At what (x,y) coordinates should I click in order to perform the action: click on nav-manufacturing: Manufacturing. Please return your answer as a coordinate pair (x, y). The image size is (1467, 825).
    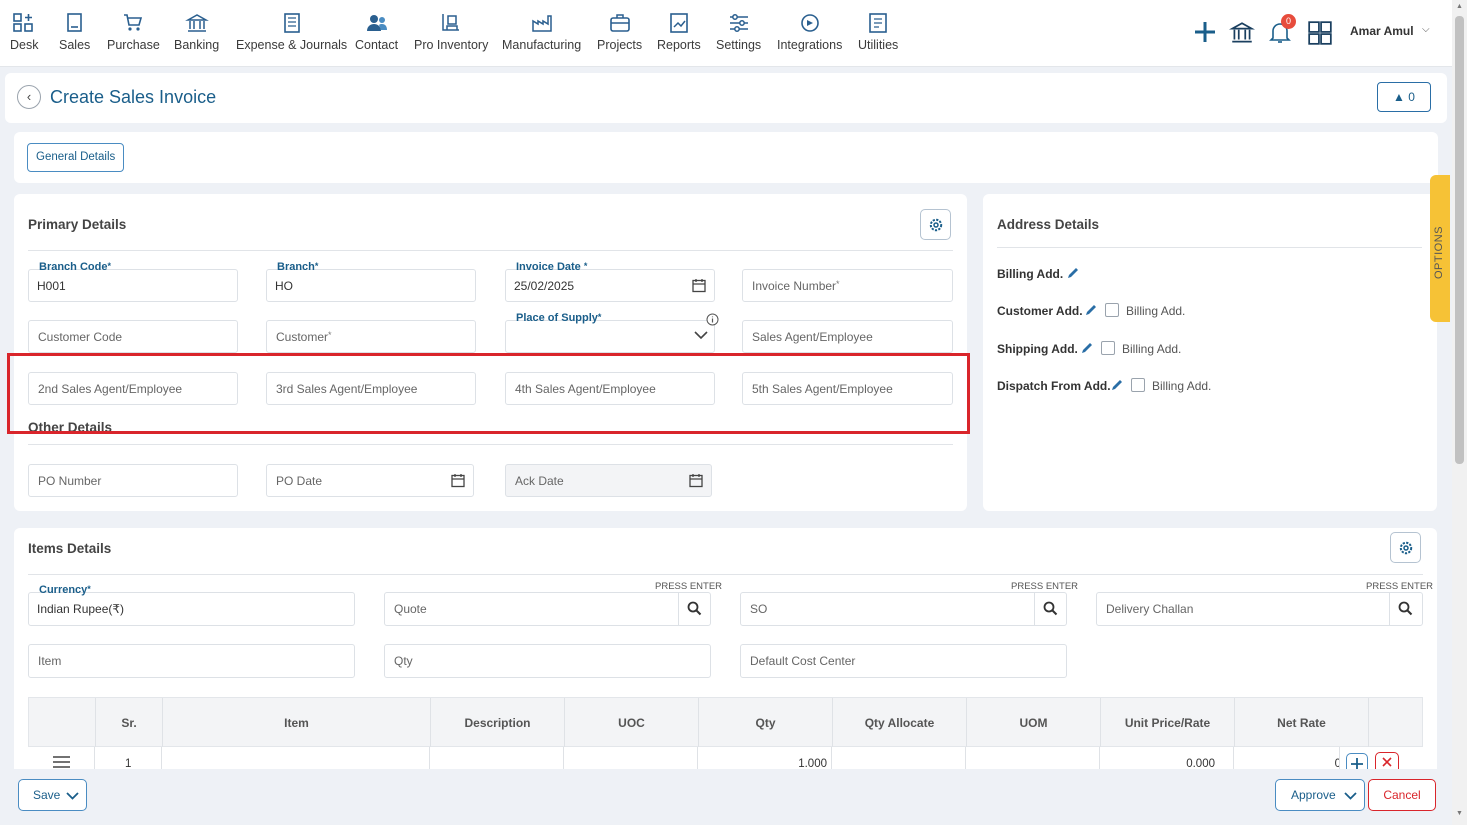
    Looking at the image, I should click on (541, 32).